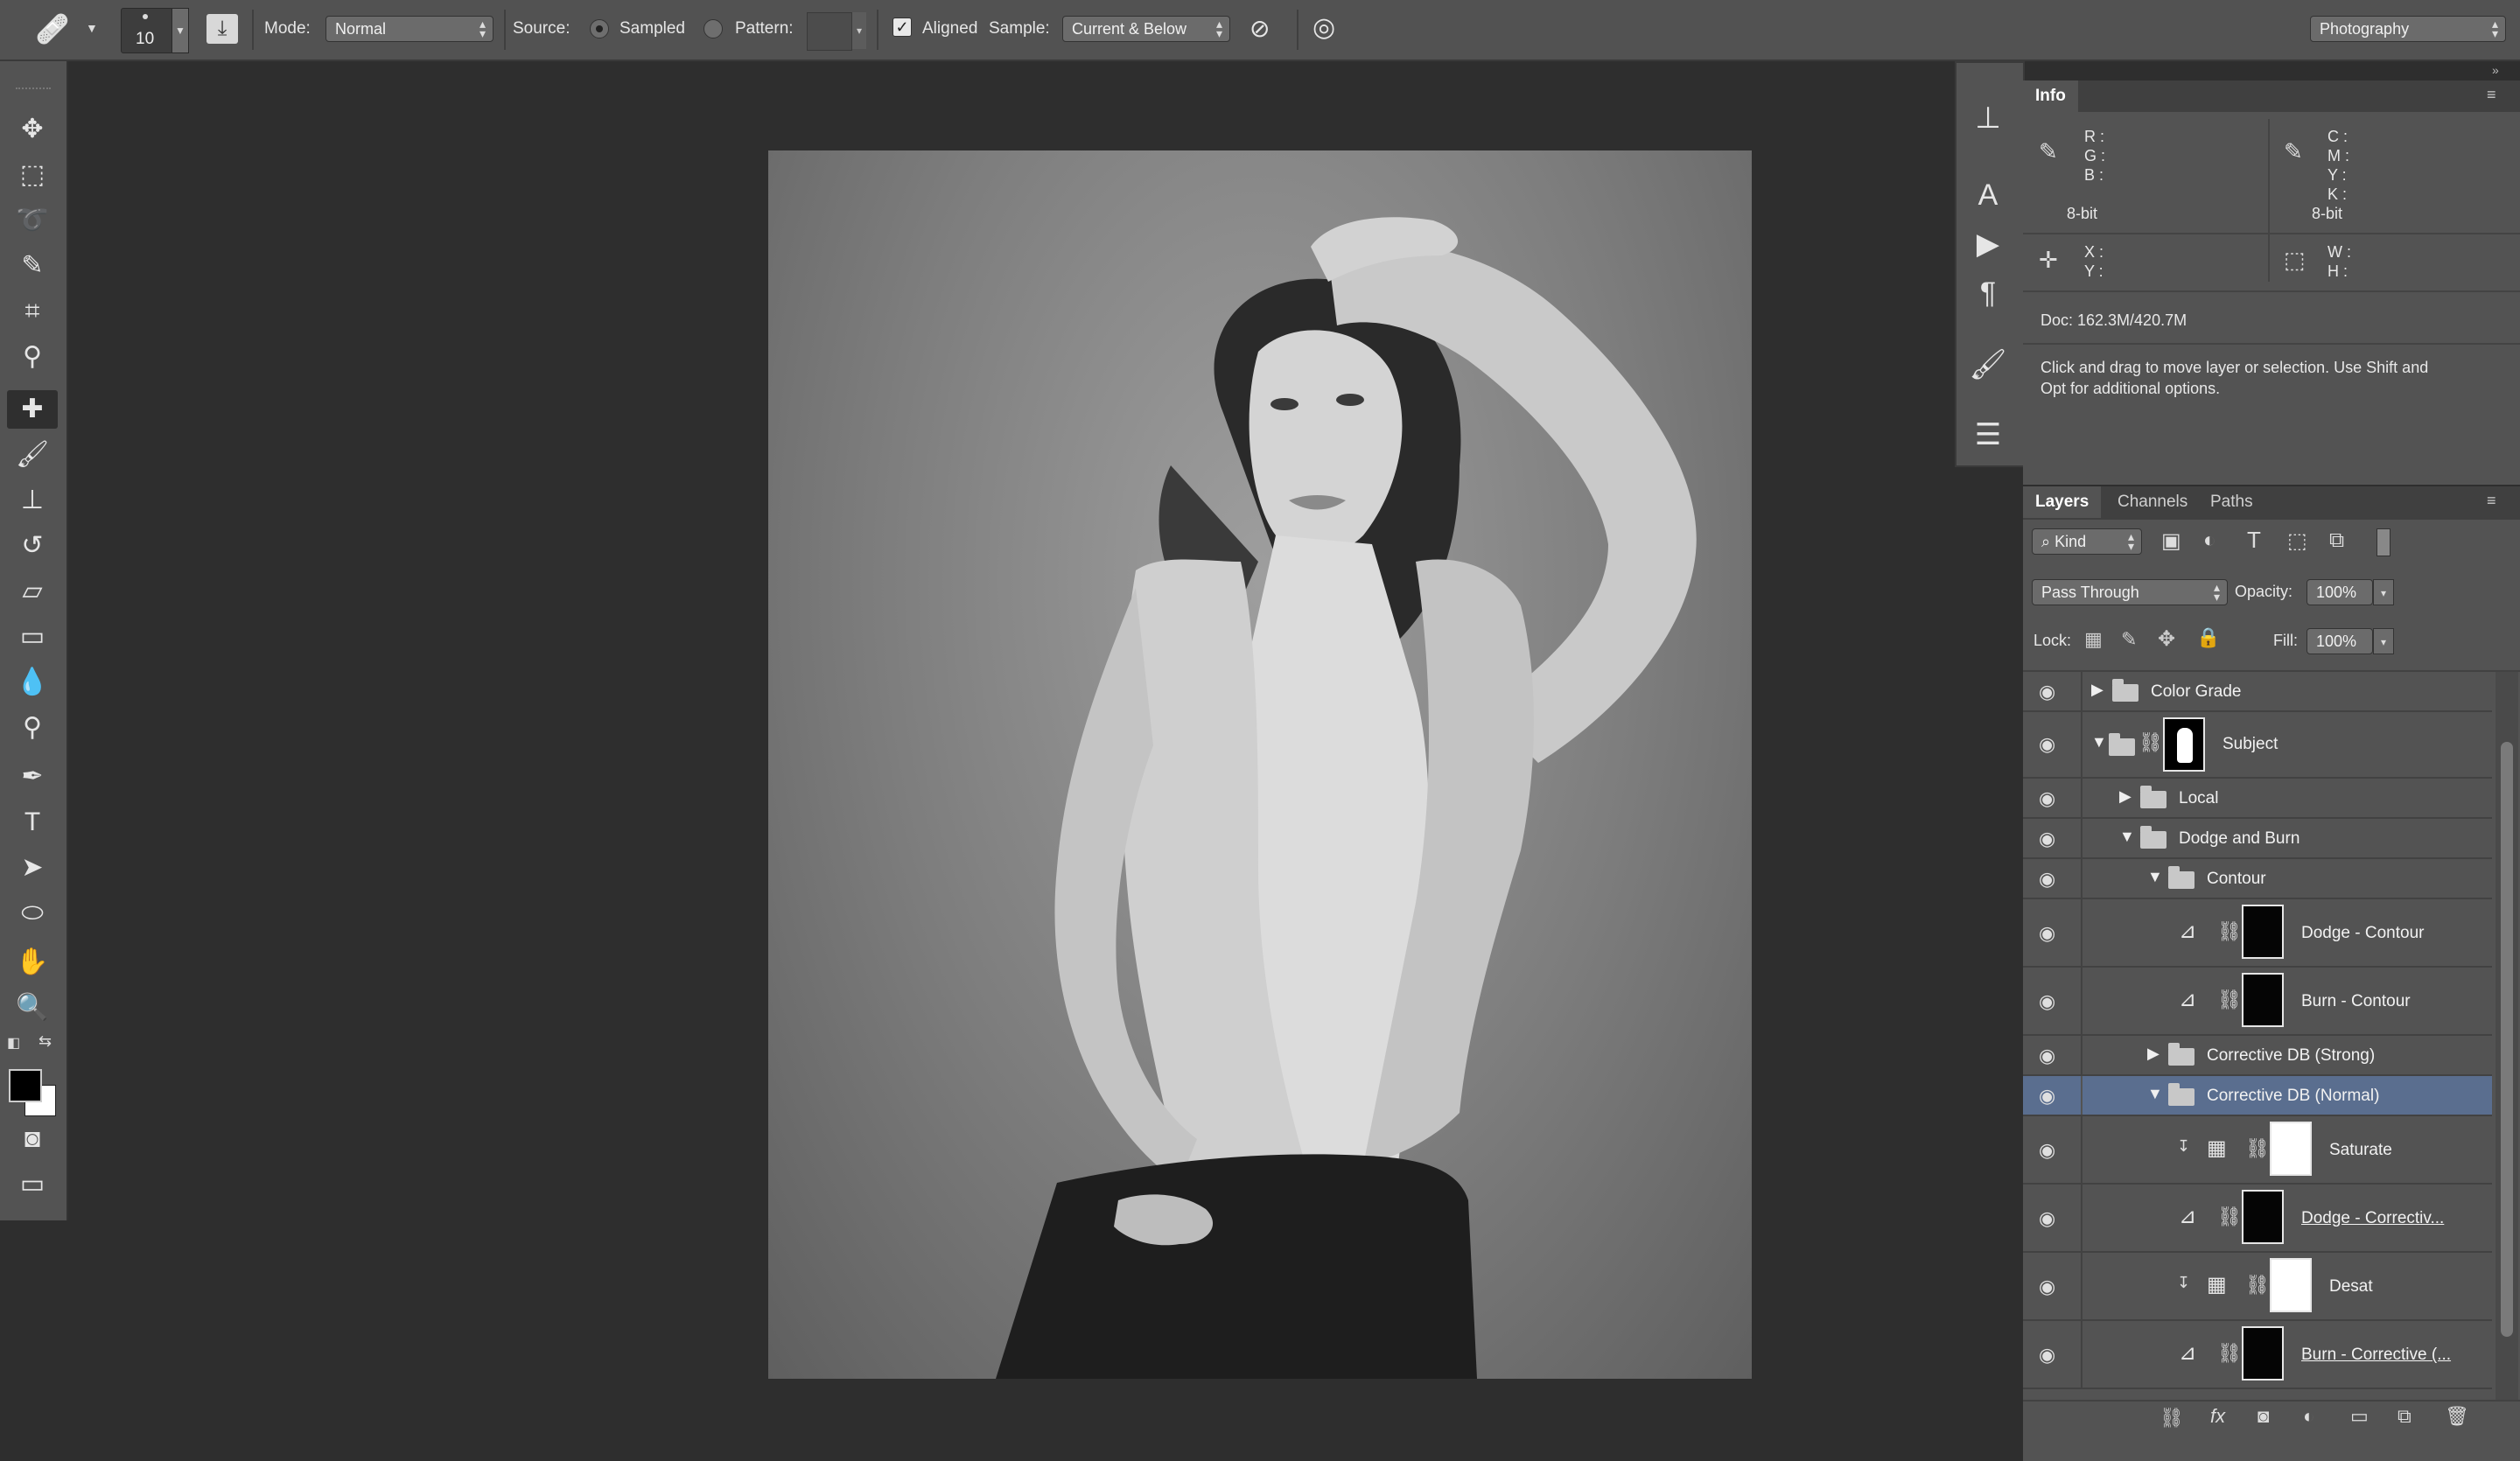 The image size is (2520, 1461). What do you see at coordinates (32, 1139) in the screenshot?
I see `quick-mask-icon: ◙` at bounding box center [32, 1139].